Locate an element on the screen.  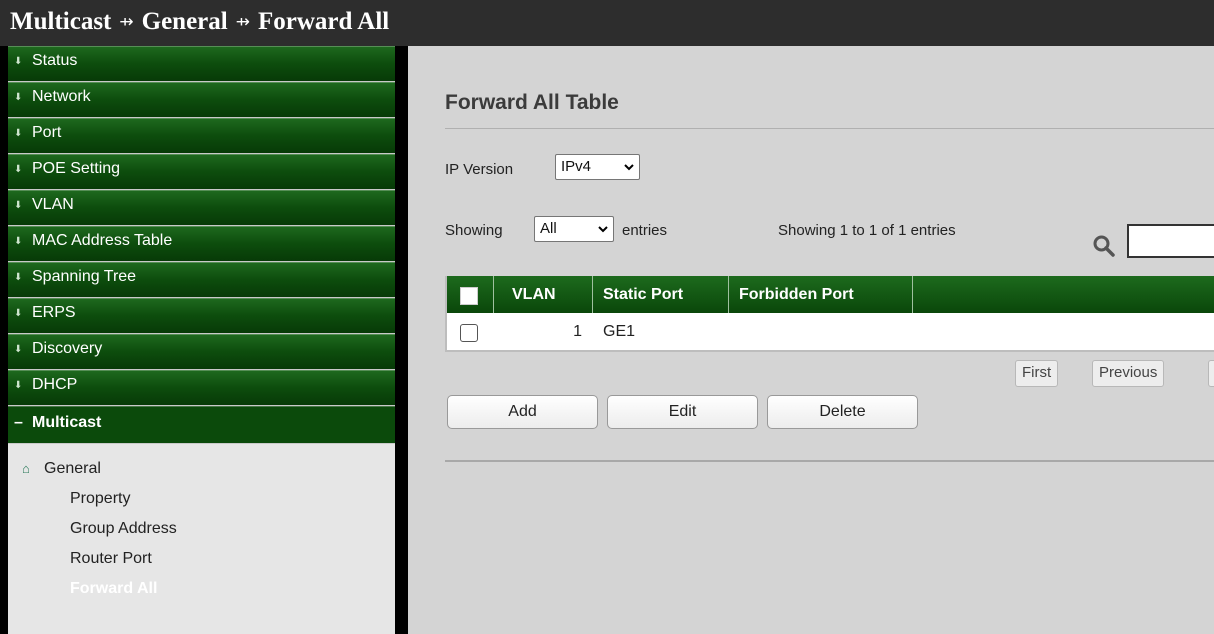
row-checkbox is located at coordinates (469, 333).